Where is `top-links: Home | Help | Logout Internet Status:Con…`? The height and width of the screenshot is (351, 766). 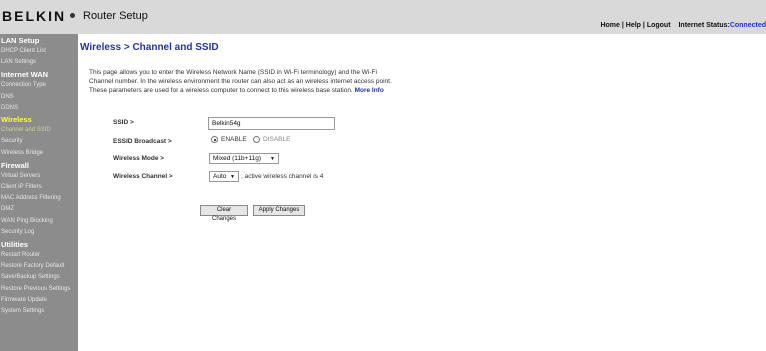
top-links: Home | Help | Logout Internet Status:Con… is located at coordinates (683, 25).